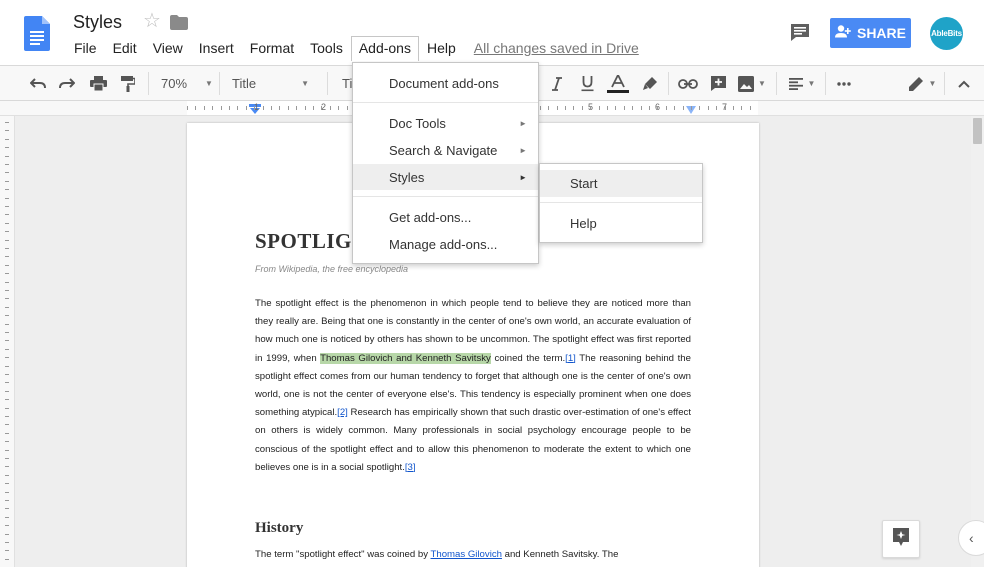 The height and width of the screenshot is (567, 984). What do you see at coordinates (410, 467) in the screenshot?
I see `reference-link: [3]` at bounding box center [410, 467].